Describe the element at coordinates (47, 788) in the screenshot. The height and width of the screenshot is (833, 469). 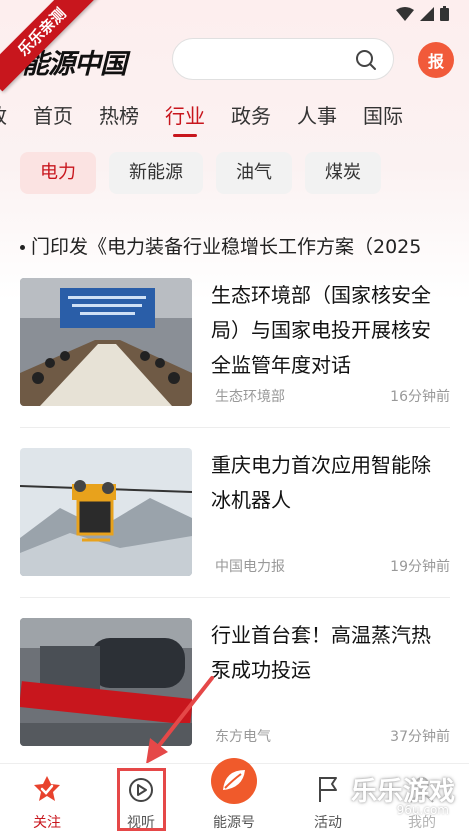
I see `star-badge-icon` at that location.